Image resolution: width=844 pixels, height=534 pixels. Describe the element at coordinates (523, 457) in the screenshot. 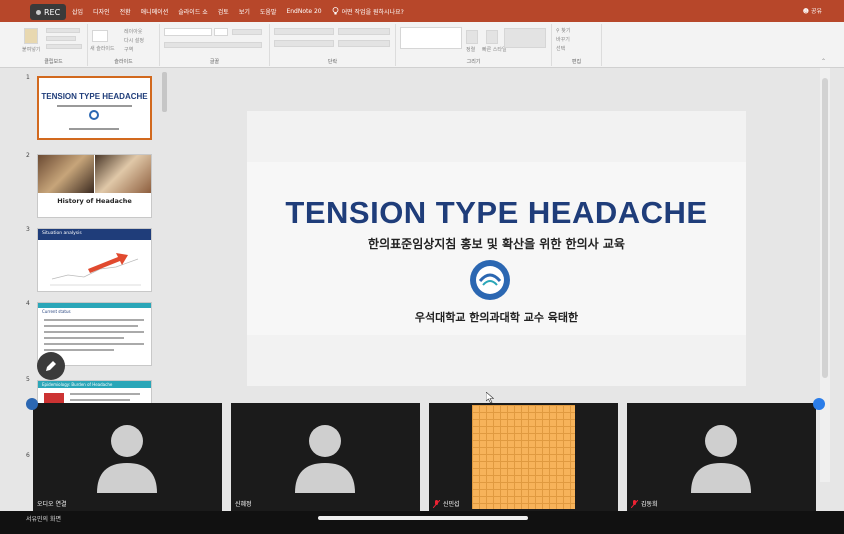

I see `participant-tile: 신민섭` at that location.